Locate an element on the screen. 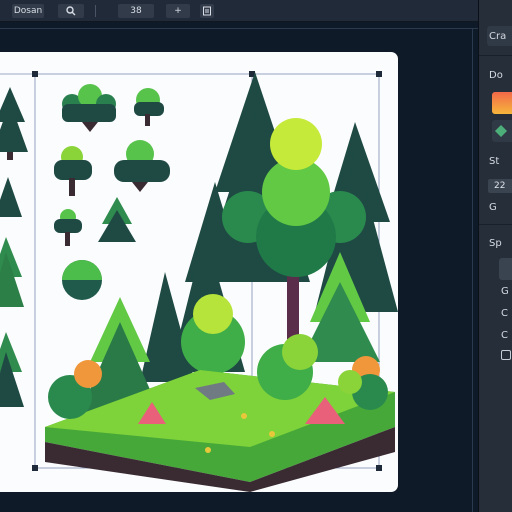 The width and height of the screenshot is (512, 512). toolbar-divider is located at coordinates (95, 11).